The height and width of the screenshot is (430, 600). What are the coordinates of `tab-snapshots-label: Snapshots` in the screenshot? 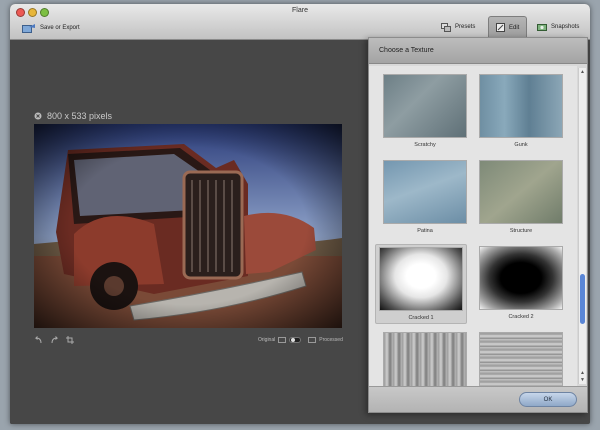 It's located at (565, 27).